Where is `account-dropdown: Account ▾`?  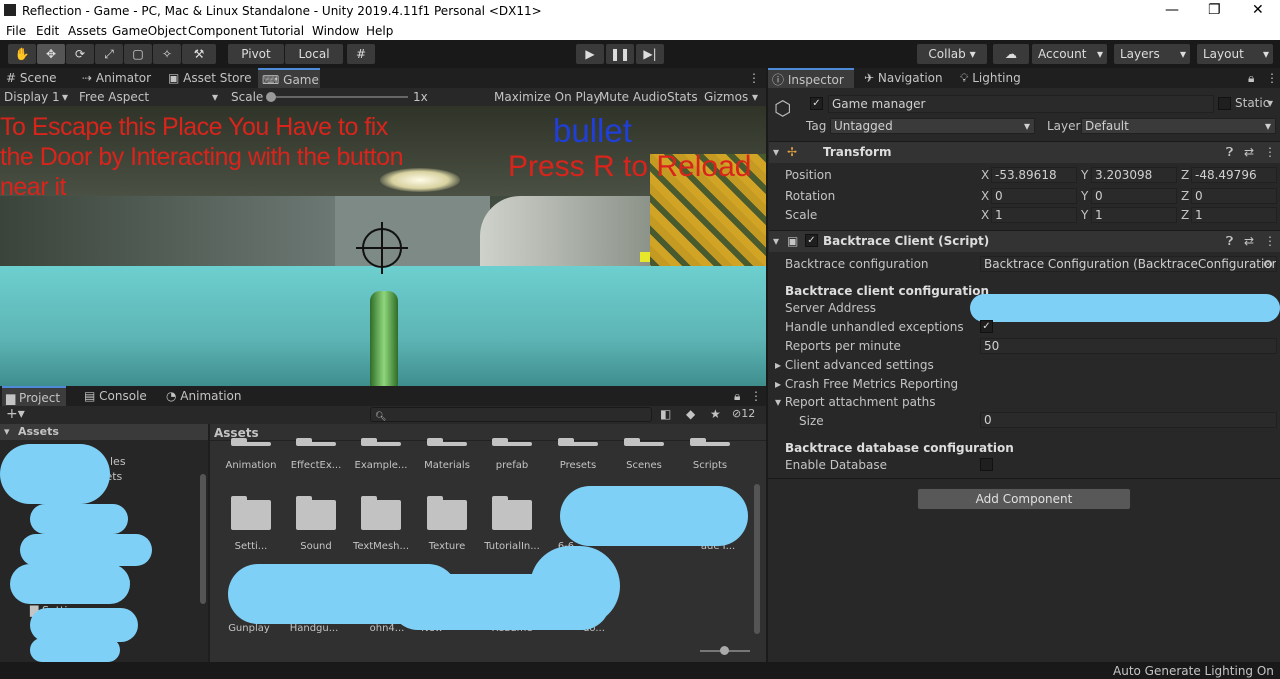 account-dropdown: Account ▾ is located at coordinates (1069, 54).